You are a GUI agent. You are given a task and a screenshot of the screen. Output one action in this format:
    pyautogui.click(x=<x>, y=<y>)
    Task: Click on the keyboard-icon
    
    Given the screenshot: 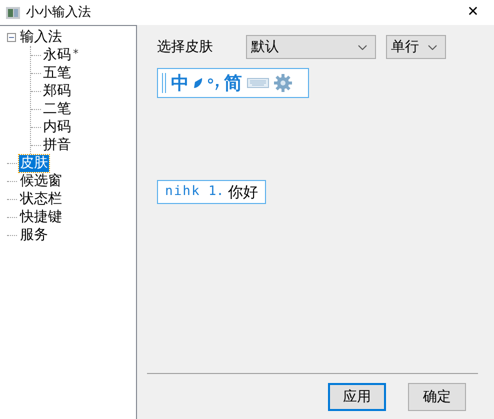 What is the action you would take?
    pyautogui.click(x=258, y=83)
    